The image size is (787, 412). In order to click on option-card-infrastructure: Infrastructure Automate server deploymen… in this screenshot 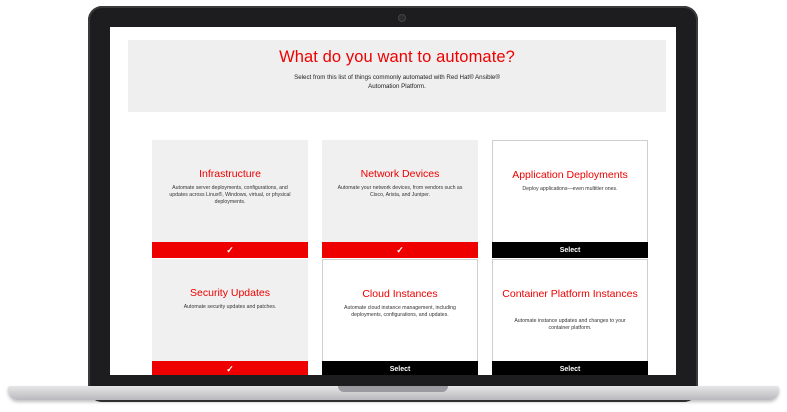, I will do `click(230, 199)`.